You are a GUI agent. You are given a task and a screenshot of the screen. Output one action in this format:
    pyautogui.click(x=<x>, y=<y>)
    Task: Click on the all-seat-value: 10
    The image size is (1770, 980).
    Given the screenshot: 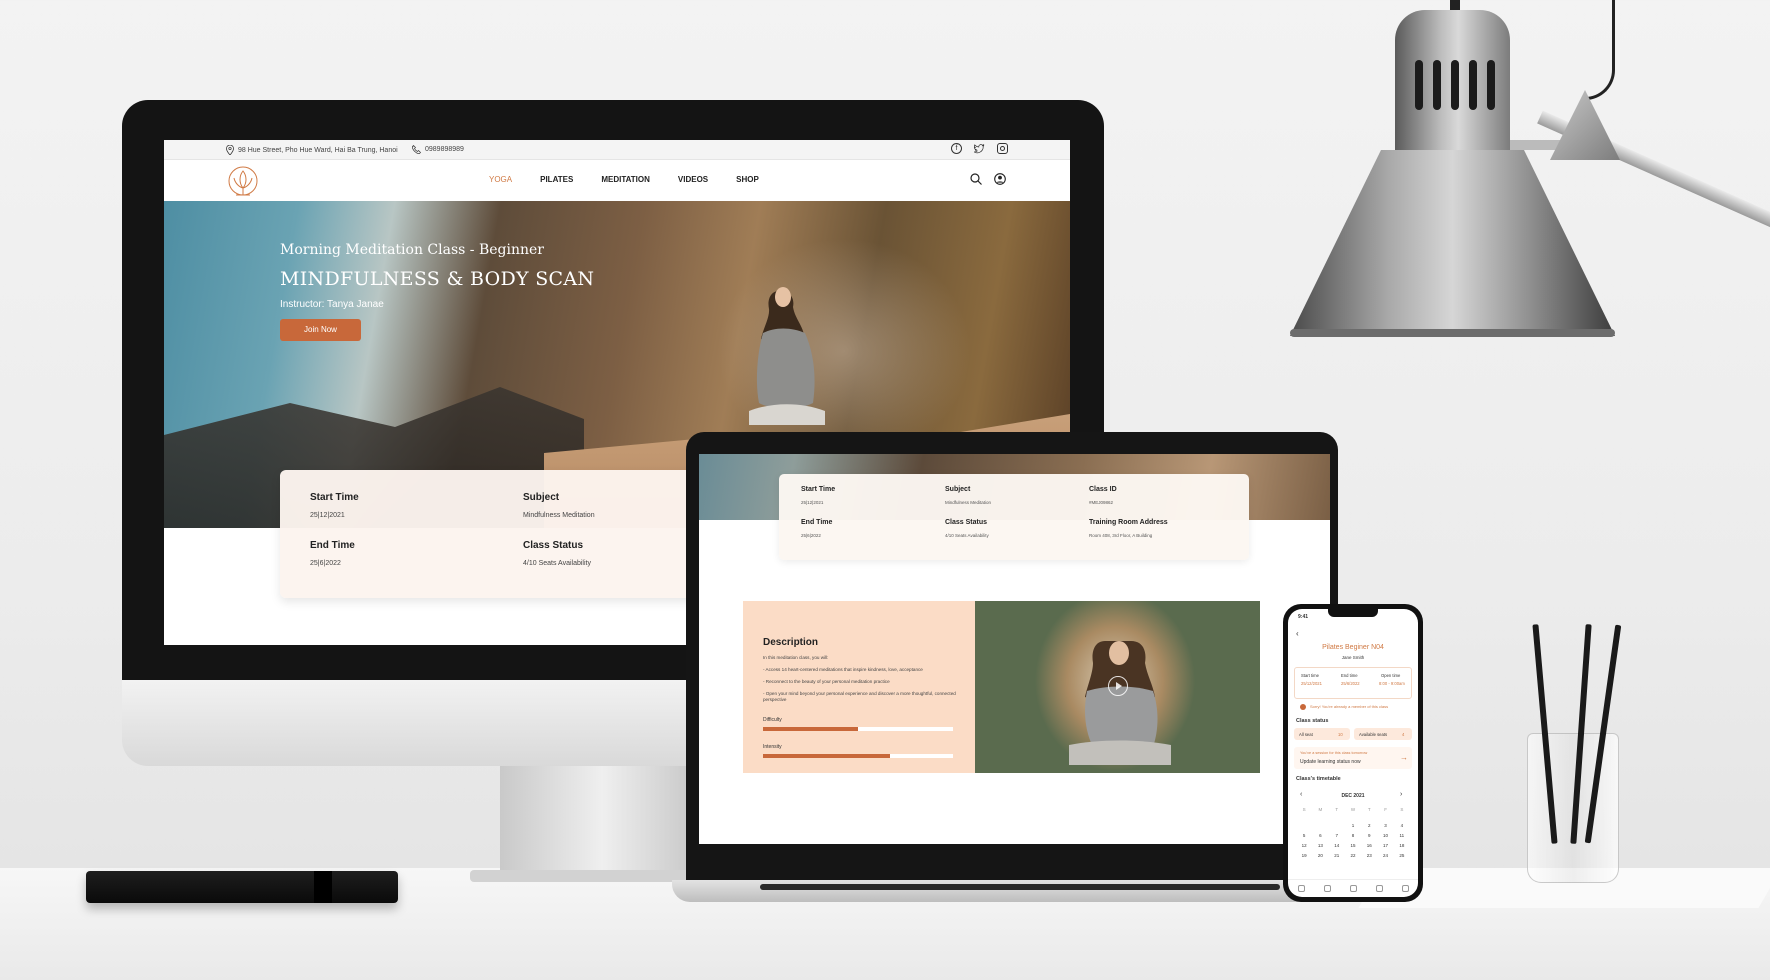 What is the action you would take?
    pyautogui.click(x=1340, y=734)
    